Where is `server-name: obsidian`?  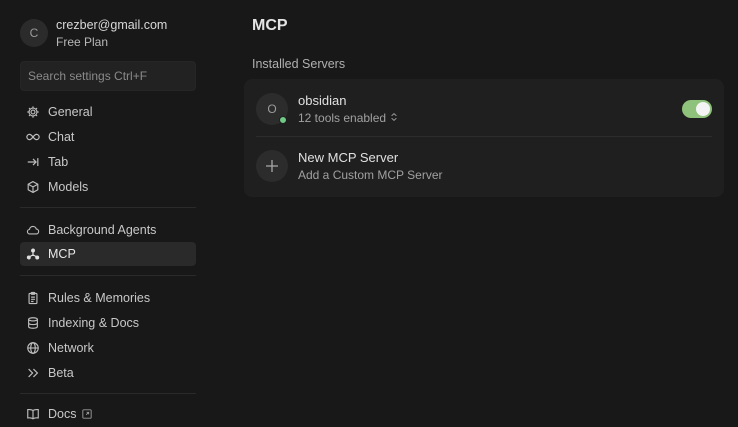 server-name: obsidian is located at coordinates (322, 100).